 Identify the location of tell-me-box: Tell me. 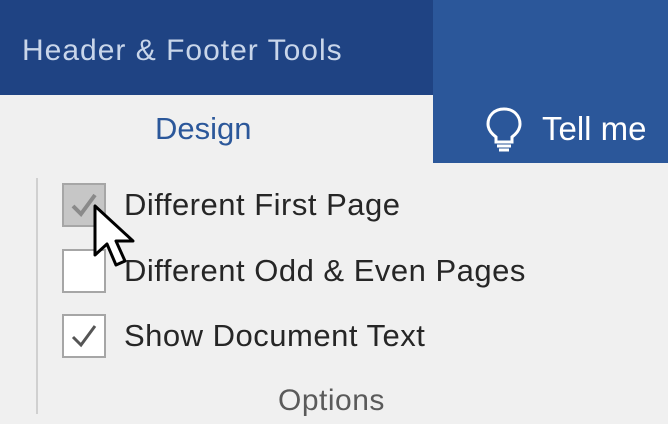
(565, 129).